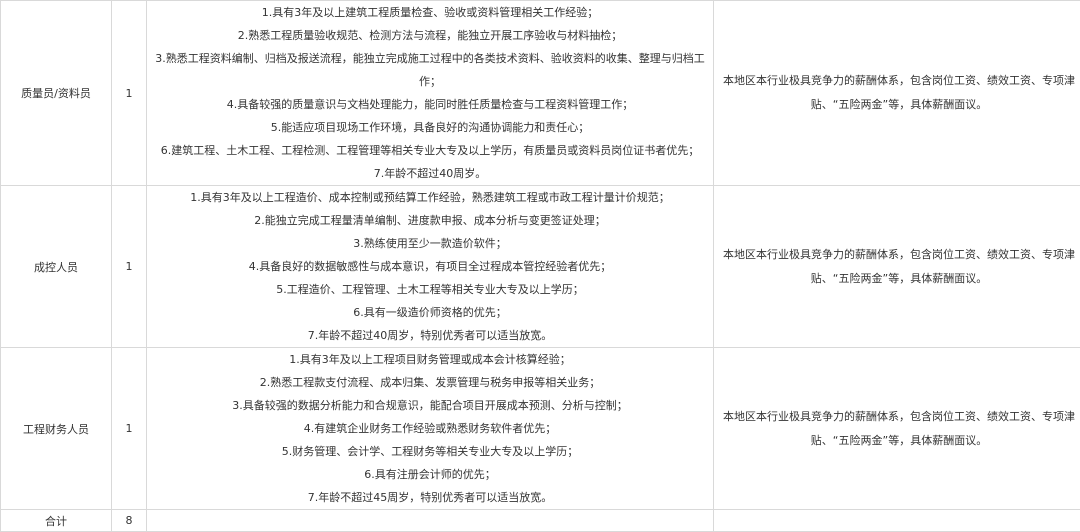 This screenshot has width=1080, height=532. Describe the element at coordinates (430, 104) in the screenshot. I see `requirement-item: 4.具备较强的质量意识与文档处理能力，能同时胜任质量检查与工程资料管理工作；` at that location.